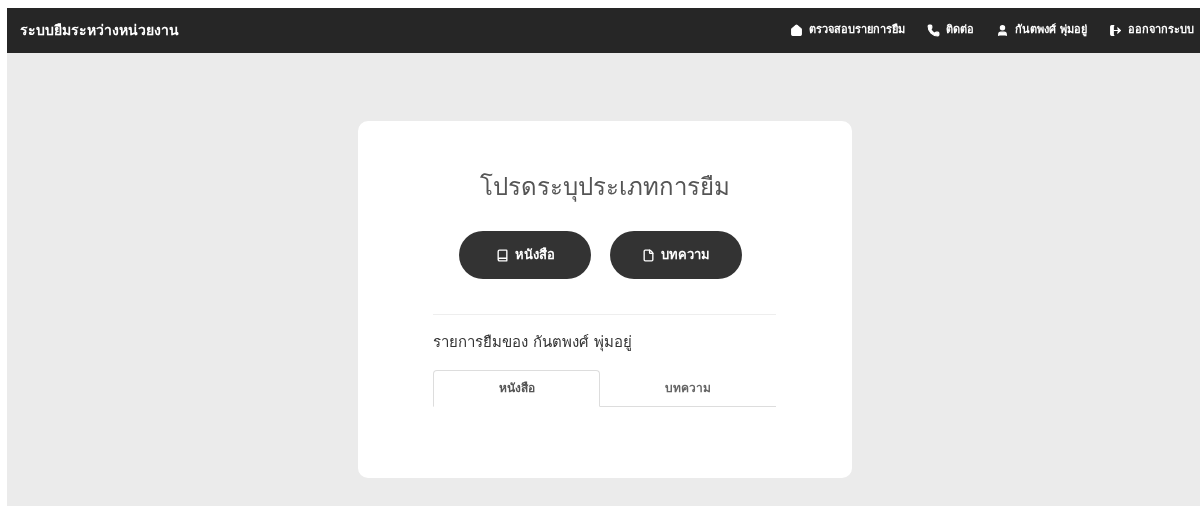  I want to click on card-title: โปรดระบุประเภทการยืม, so click(604, 188).